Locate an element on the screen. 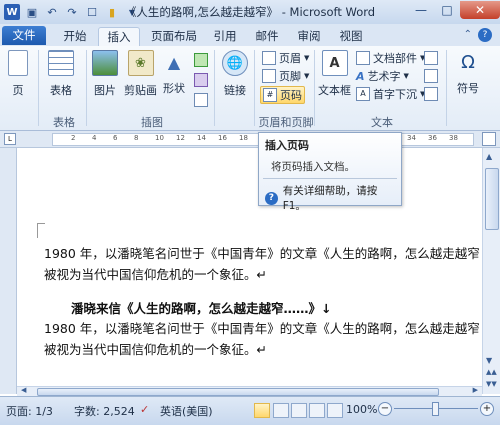 This screenshot has height=425, width=500. minimize-icon: — is located at coordinates (421, 10).